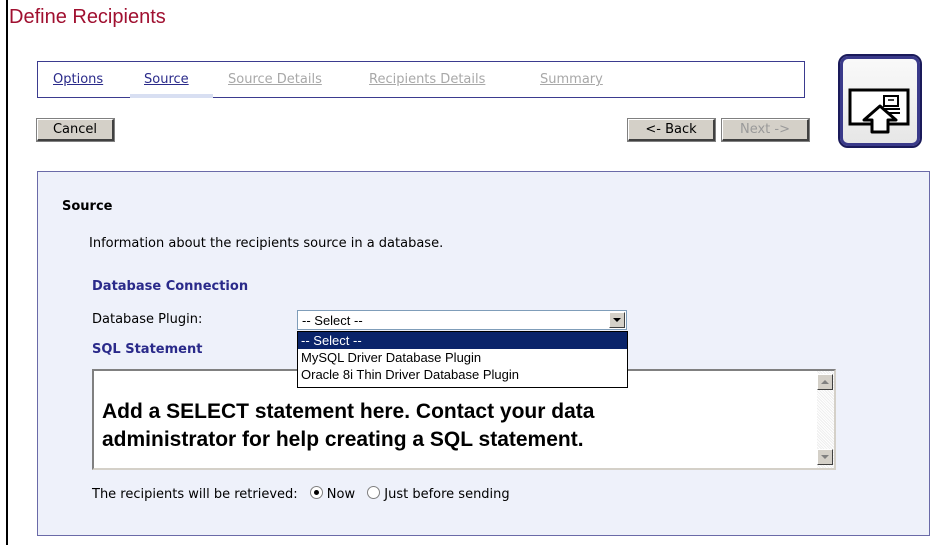 Image resolution: width=935 pixels, height=545 pixels. I want to click on step-recipients-details: Recipients Details, so click(427, 79).